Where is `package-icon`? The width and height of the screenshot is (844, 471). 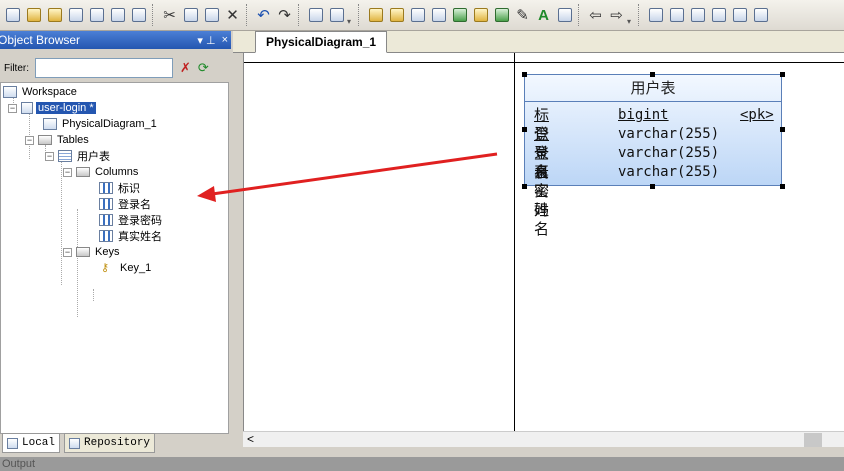 package-icon is located at coordinates (480, 15).